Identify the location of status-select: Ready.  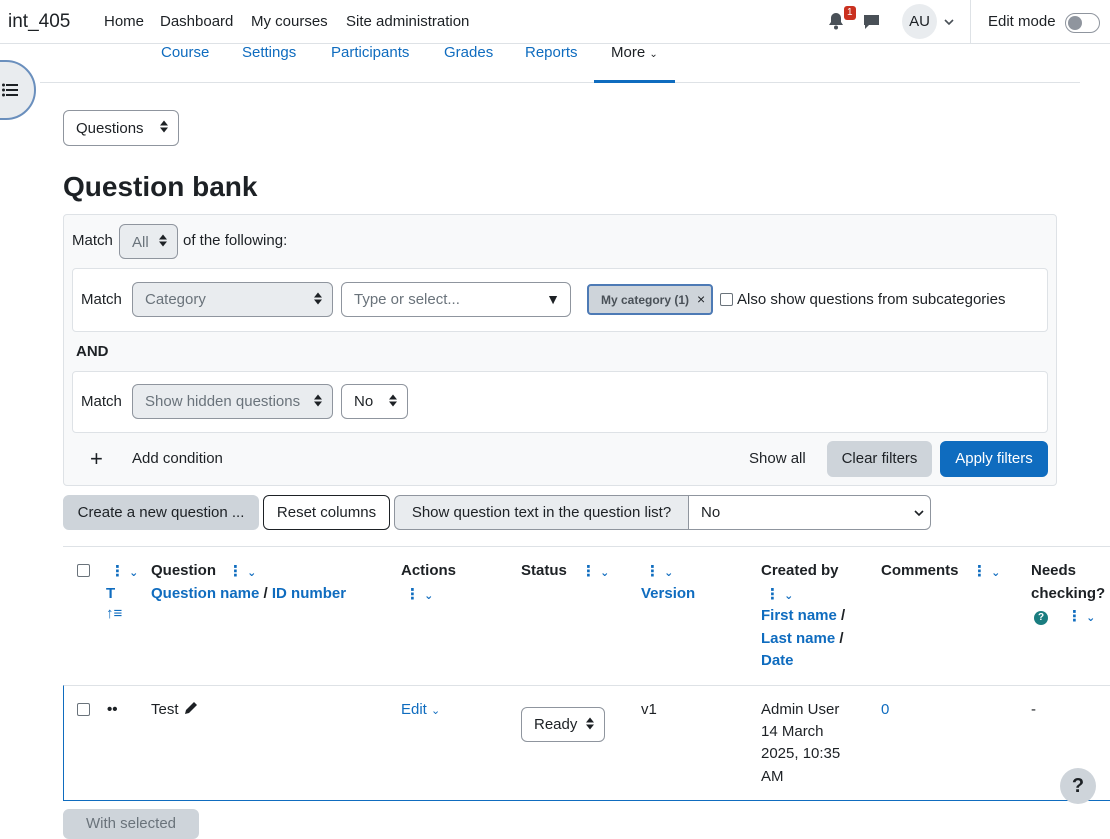
(563, 724).